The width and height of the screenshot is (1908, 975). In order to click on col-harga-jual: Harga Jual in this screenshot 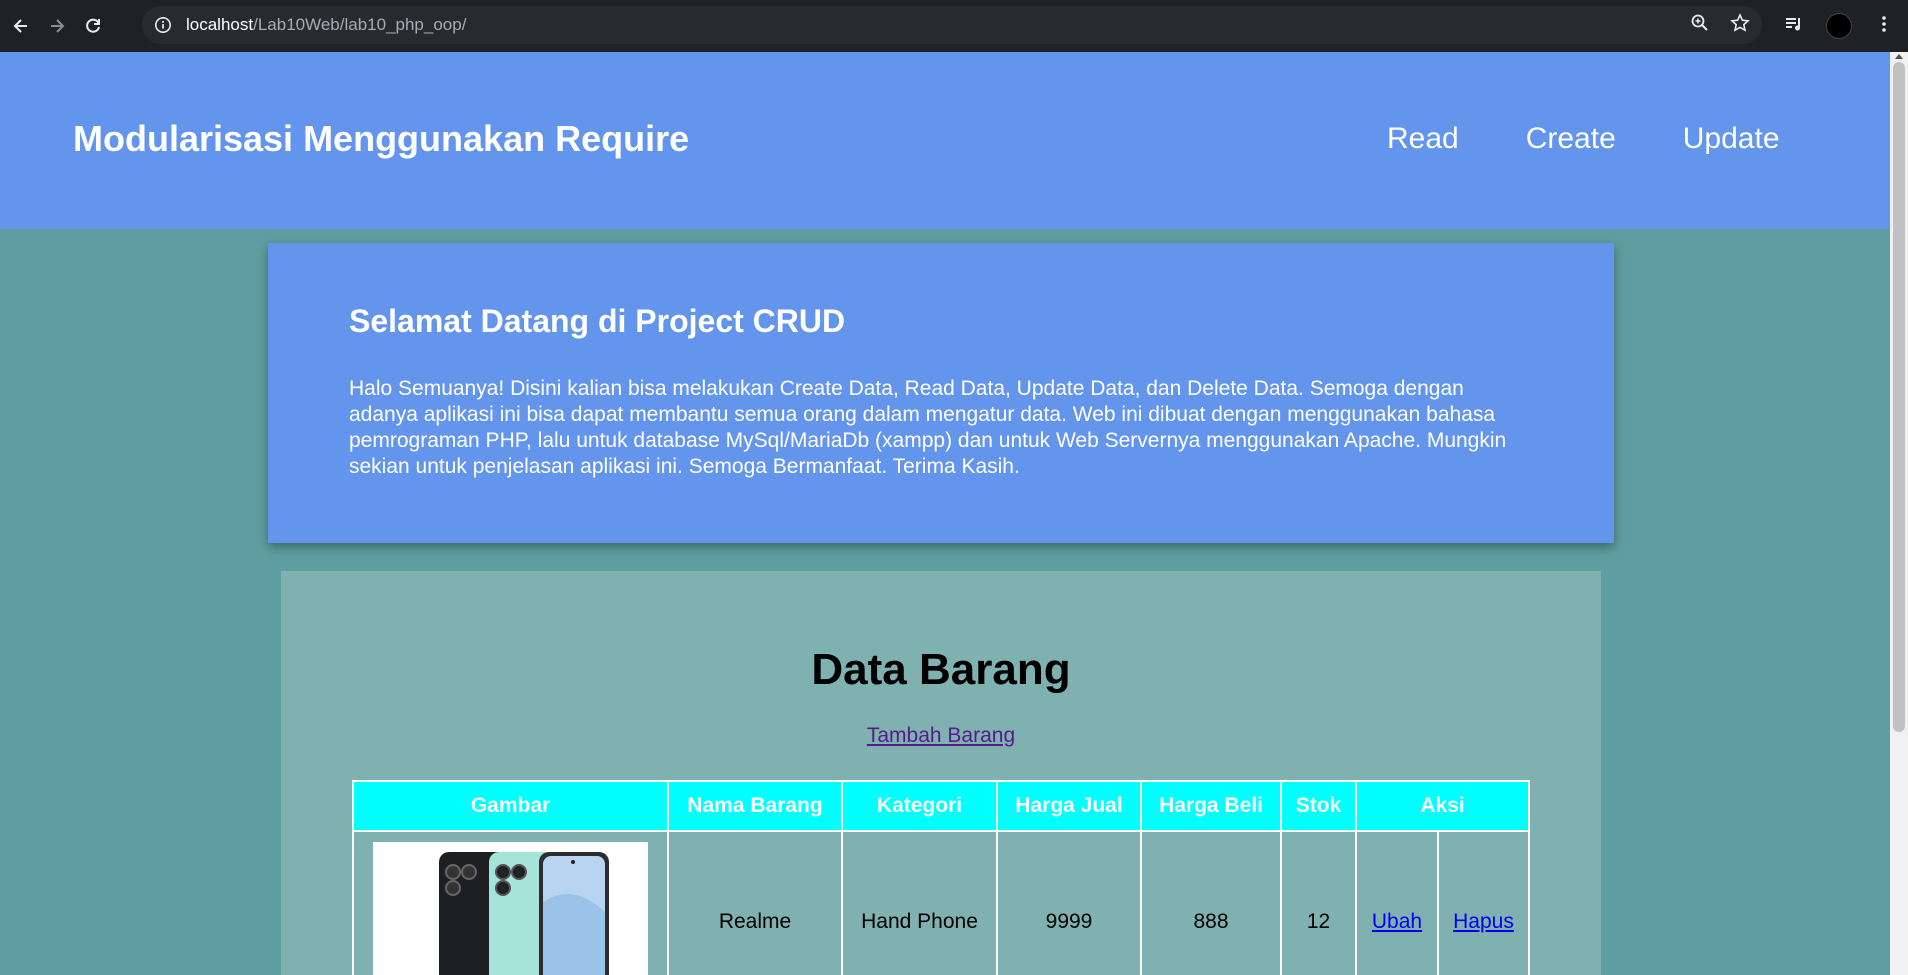, I will do `click(1069, 806)`.